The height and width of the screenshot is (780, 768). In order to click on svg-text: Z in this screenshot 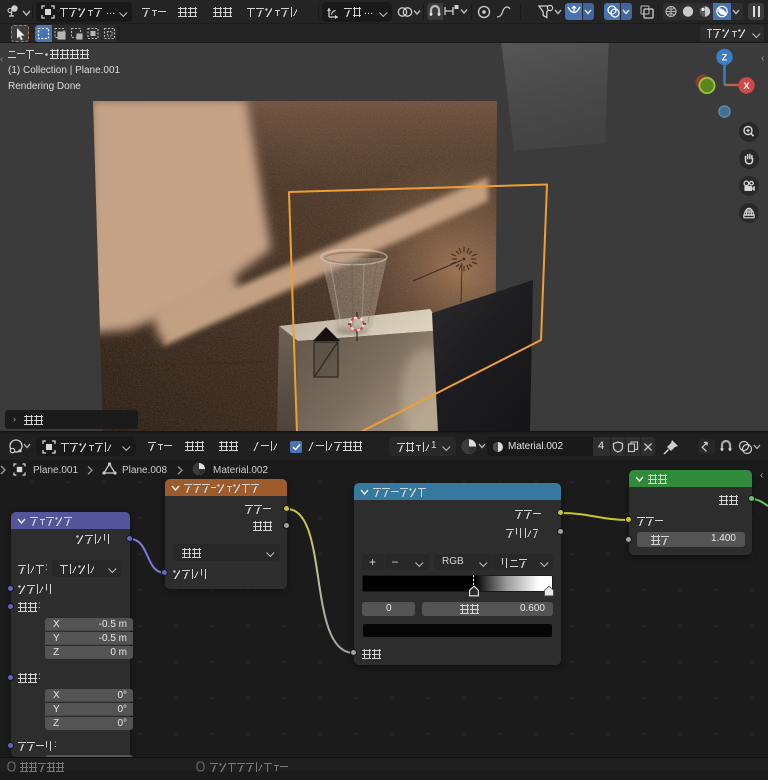, I will do `click(725, 58)`.